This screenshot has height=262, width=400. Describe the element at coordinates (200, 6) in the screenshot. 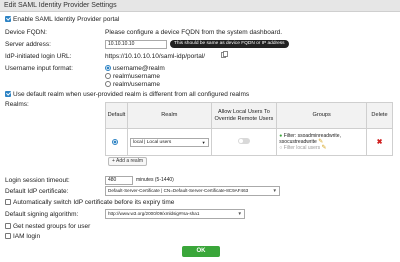

I see `window-title: Edit SAML Identity Provider Settings` at that location.